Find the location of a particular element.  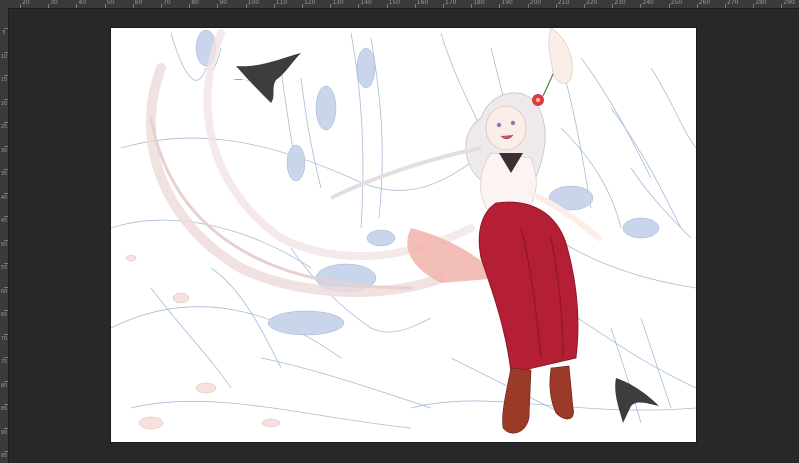

ruler-label: 270 is located at coordinates (733, 3).